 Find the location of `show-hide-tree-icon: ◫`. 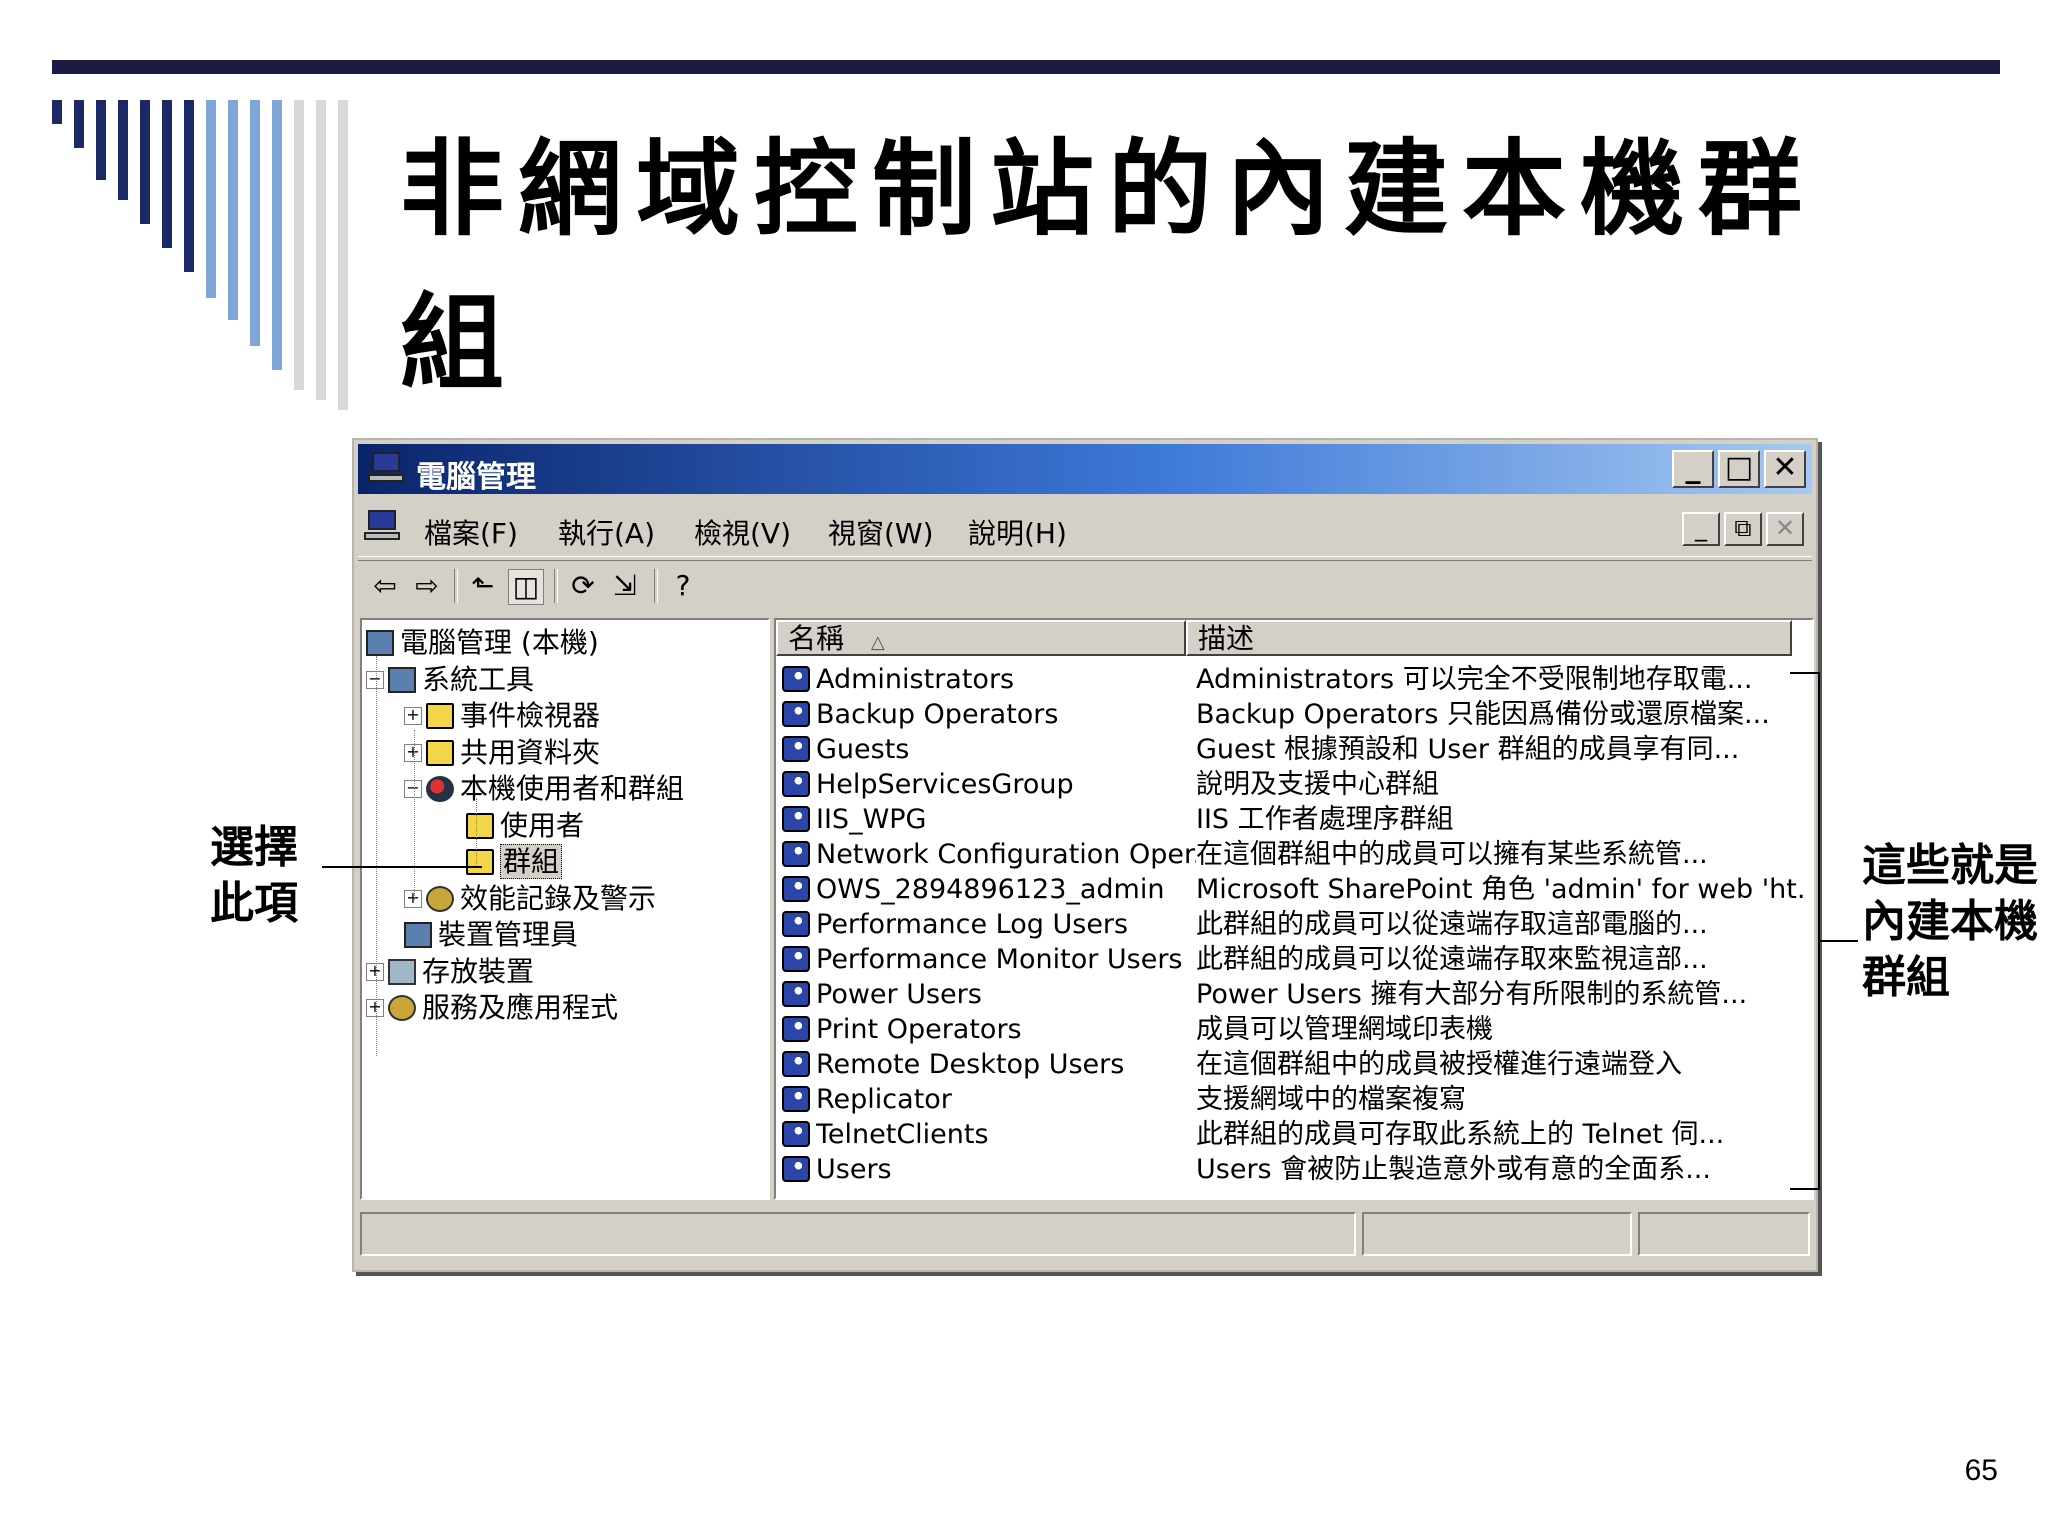

show-hide-tree-icon: ◫ is located at coordinates (526, 587).